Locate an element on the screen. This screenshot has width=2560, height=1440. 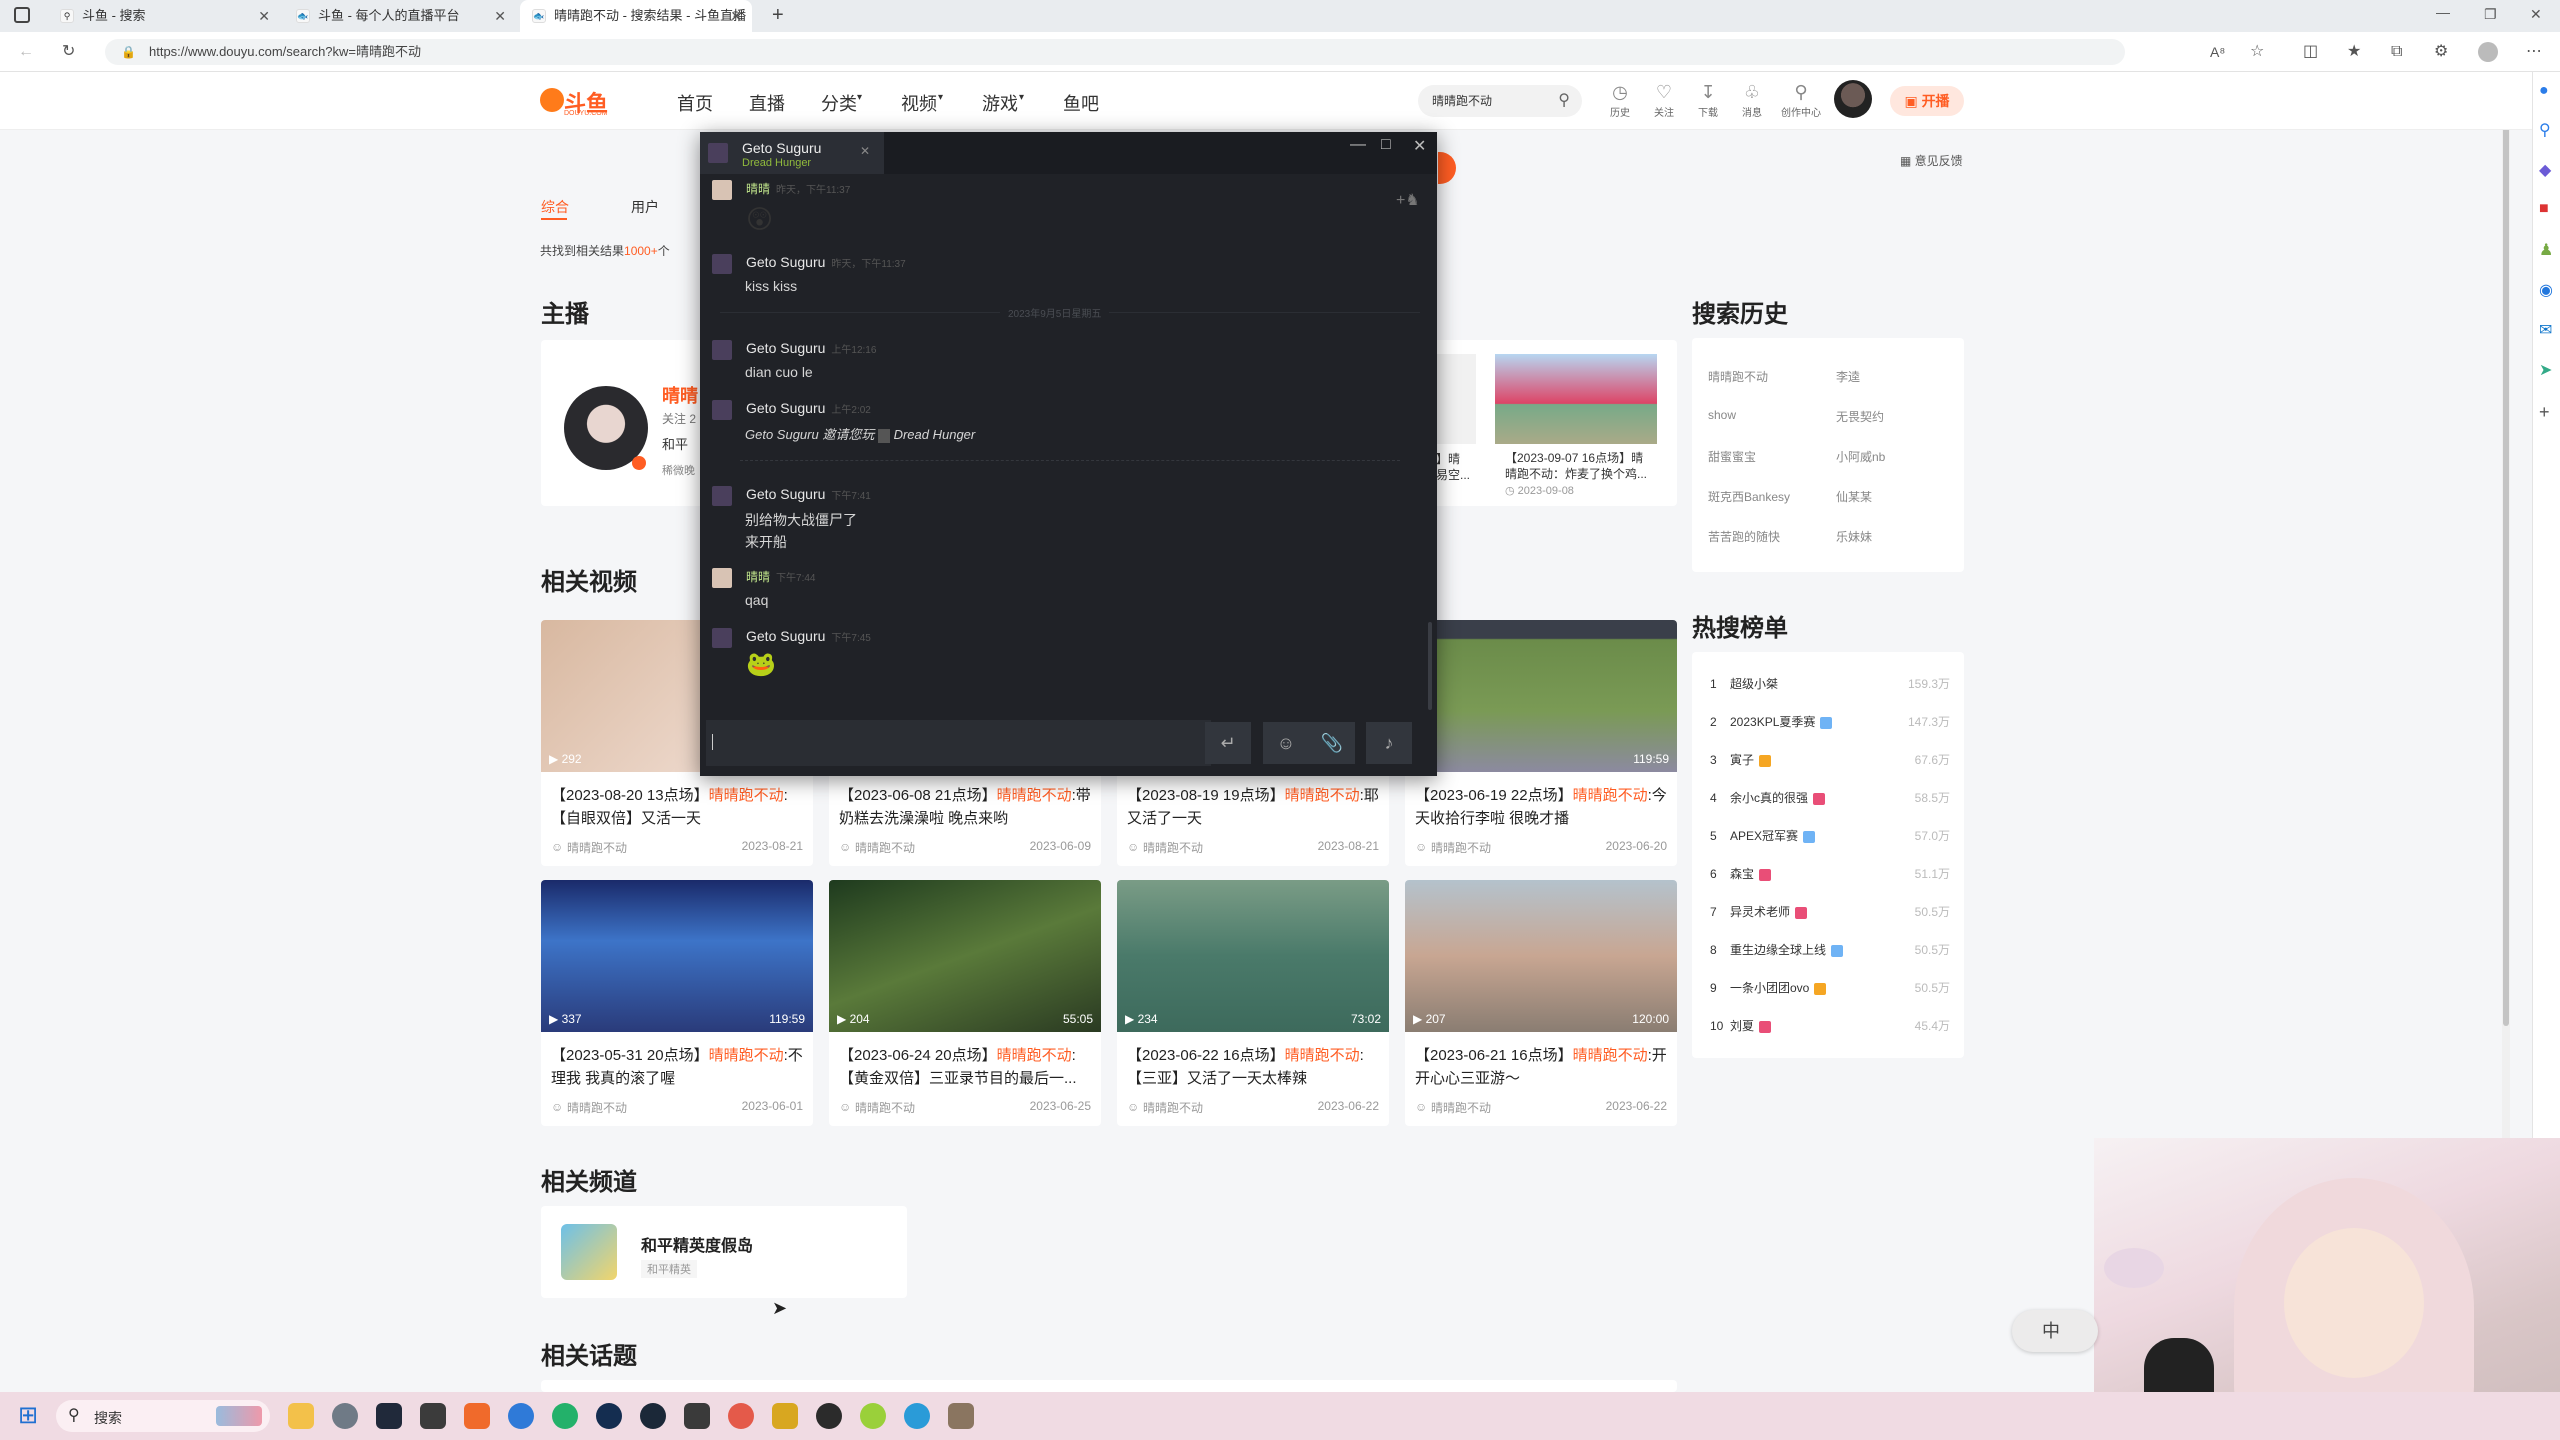
extension-icon: ⚙ is located at coordinates (2441, 52).